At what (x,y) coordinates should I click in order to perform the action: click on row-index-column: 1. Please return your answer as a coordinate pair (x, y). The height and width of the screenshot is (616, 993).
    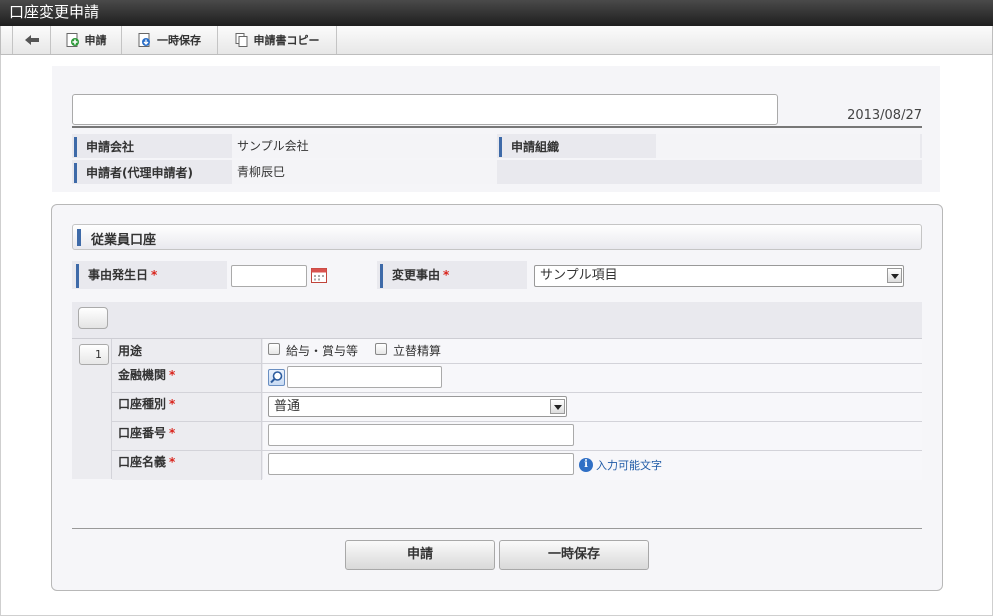
    Looking at the image, I should click on (92, 409).